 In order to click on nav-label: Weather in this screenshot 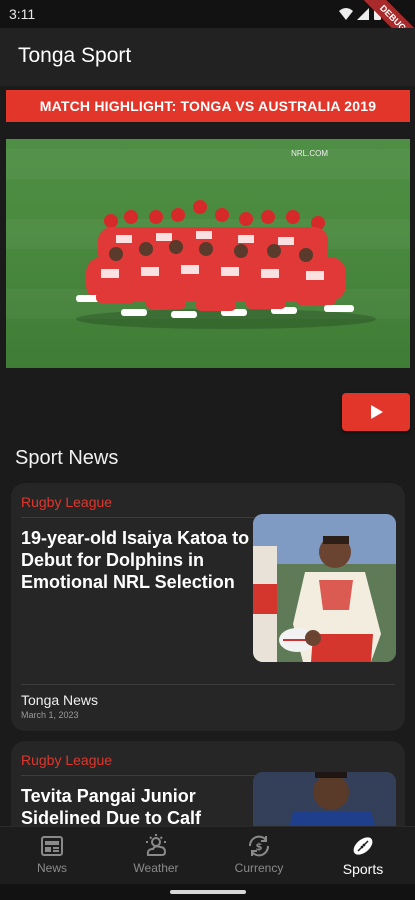, I will do `click(156, 868)`.